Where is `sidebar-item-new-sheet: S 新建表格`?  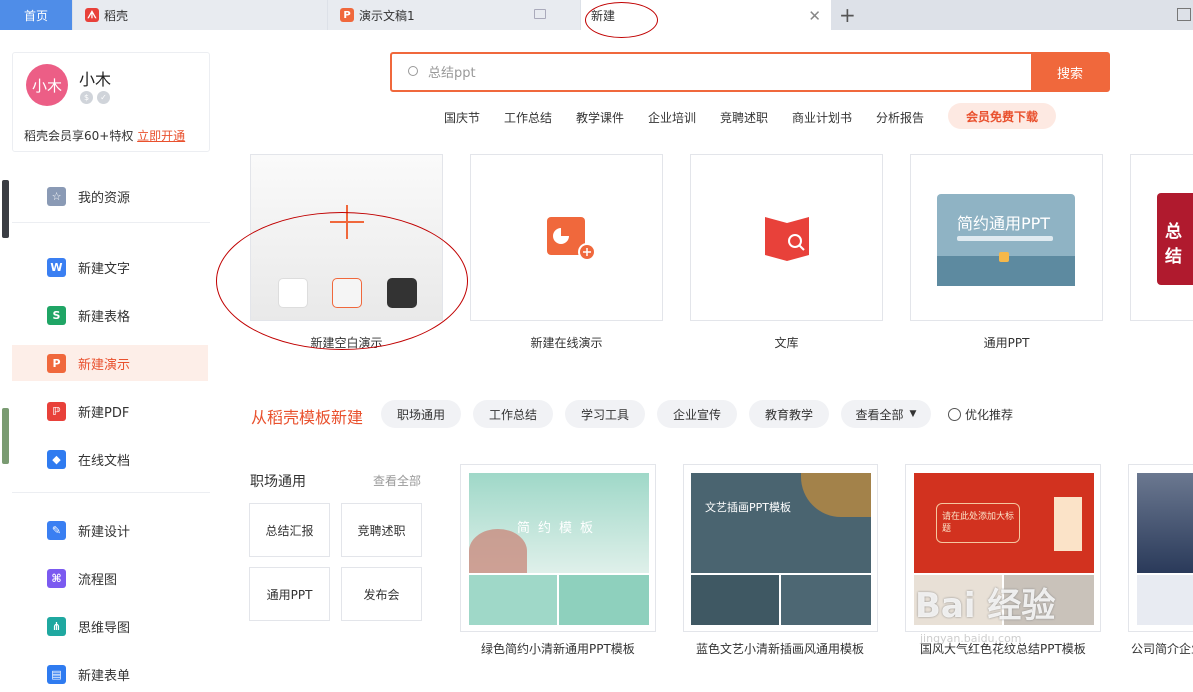 sidebar-item-new-sheet: S 新建表格 is located at coordinates (110, 315).